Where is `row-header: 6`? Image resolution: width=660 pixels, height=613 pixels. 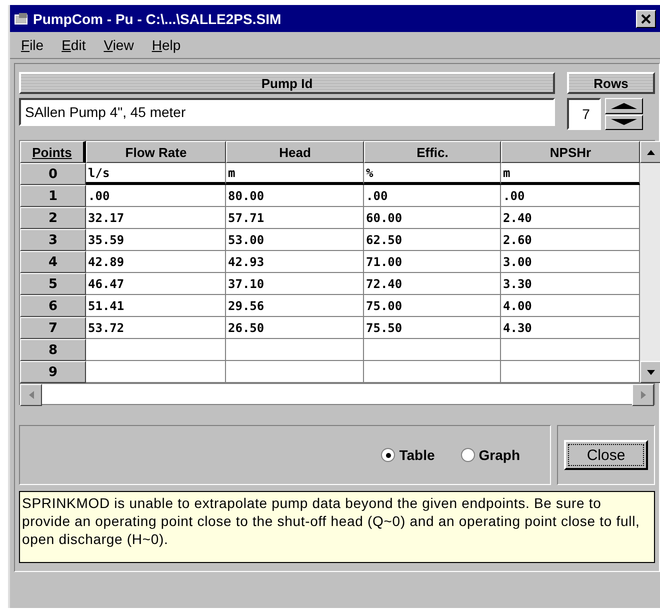
row-header: 6 is located at coordinates (53, 306).